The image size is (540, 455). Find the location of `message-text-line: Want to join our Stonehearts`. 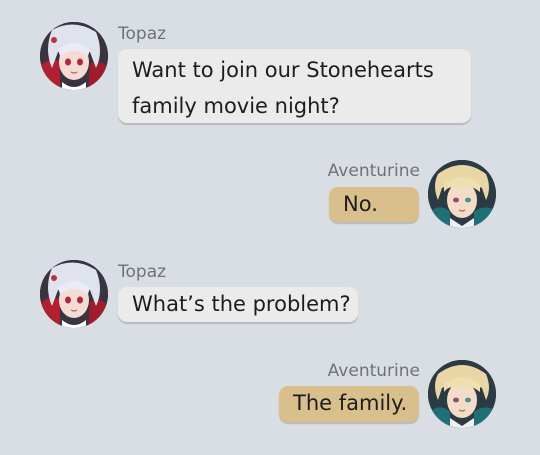

message-text-line: Want to join our Stonehearts is located at coordinates (283, 70).